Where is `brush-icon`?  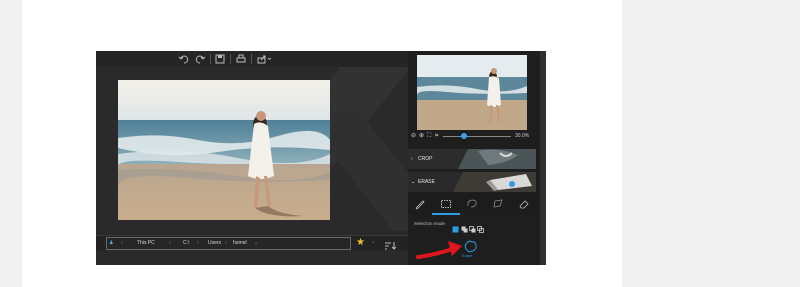
brush-icon is located at coordinates (420, 203).